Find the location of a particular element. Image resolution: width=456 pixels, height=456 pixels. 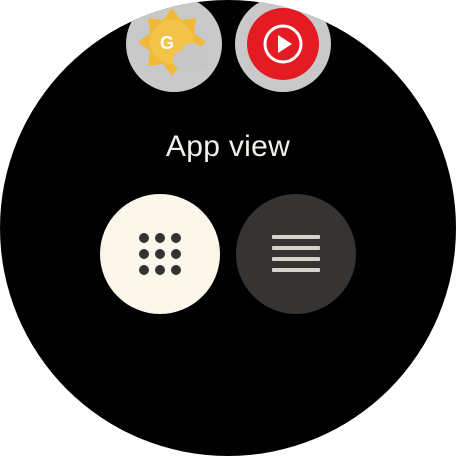

grid-view-button is located at coordinates (160, 254).